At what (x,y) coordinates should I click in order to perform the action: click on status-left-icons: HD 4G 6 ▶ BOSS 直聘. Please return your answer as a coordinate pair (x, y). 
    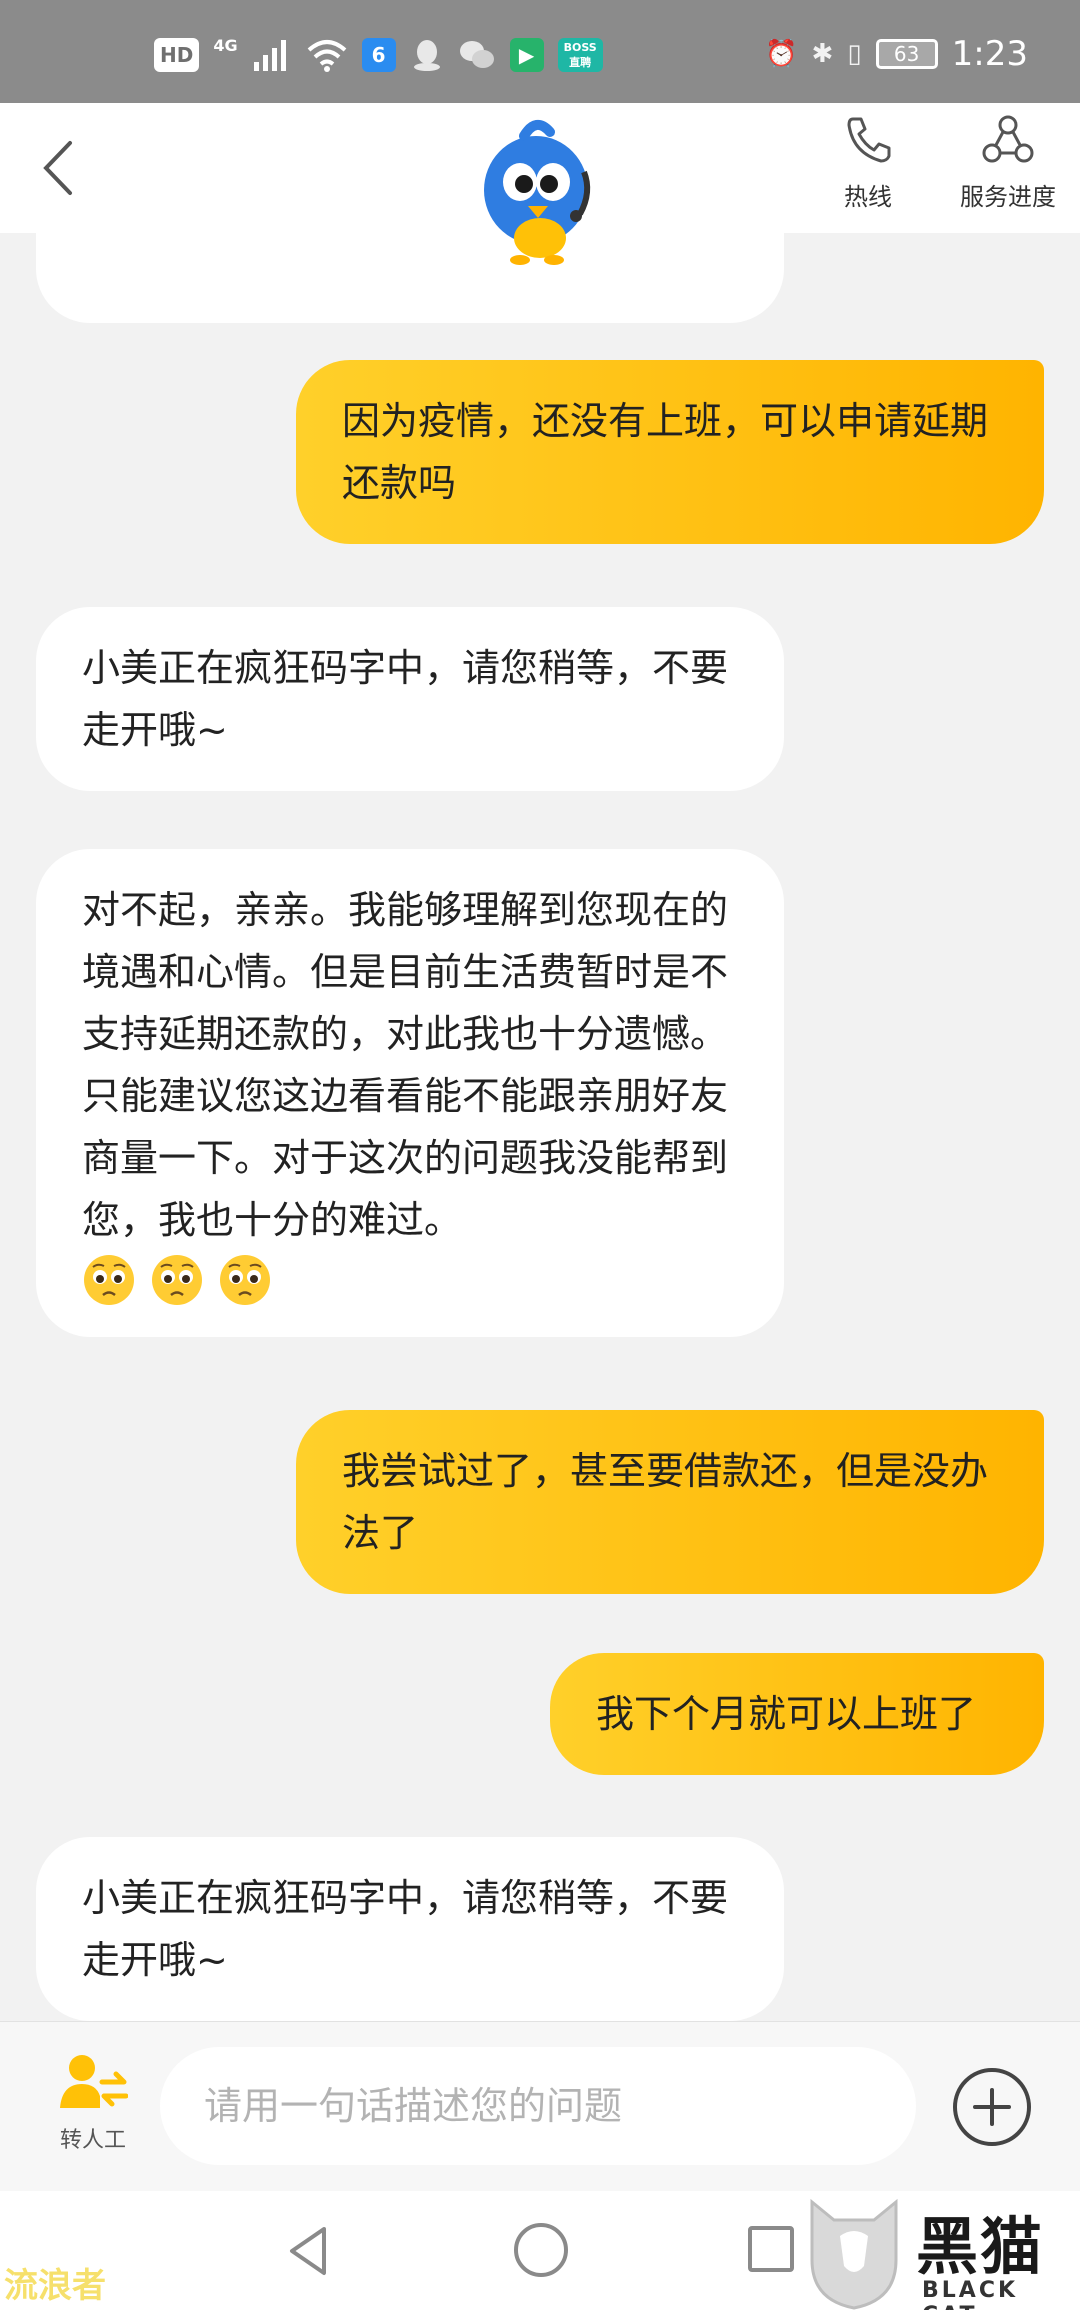
    Looking at the image, I should click on (378, 53).